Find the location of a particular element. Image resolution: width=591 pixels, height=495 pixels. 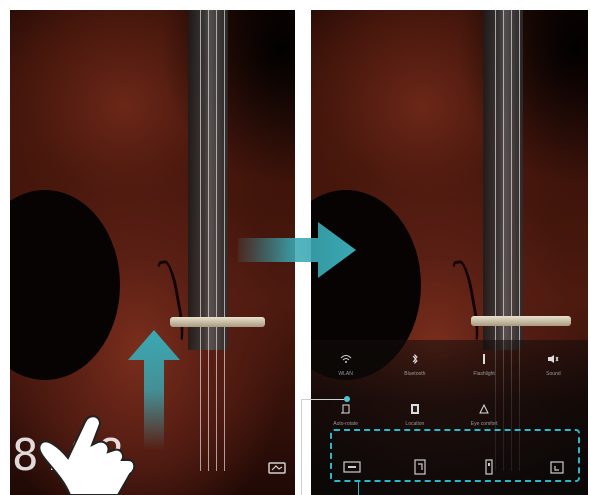

sound-icon is located at coordinates (553, 359).